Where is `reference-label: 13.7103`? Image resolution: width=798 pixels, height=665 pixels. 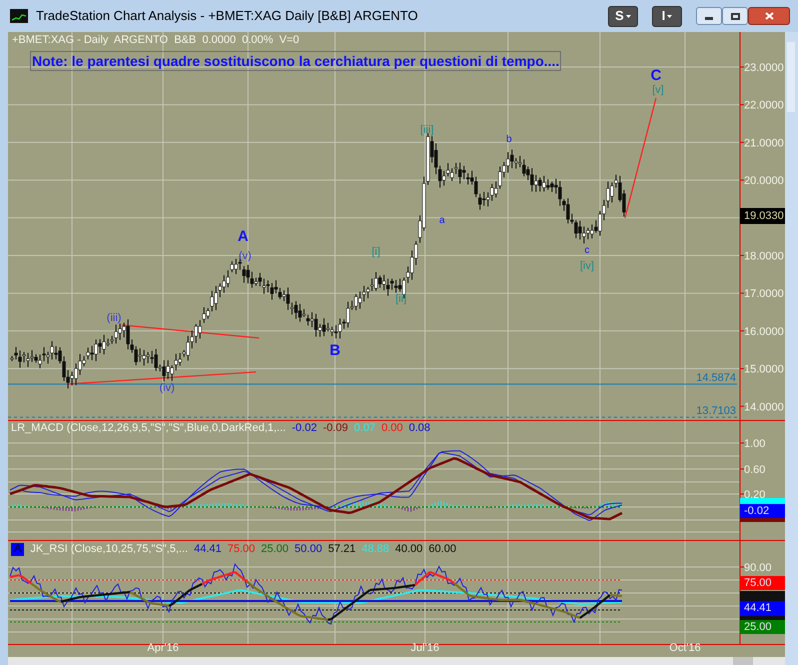 reference-label: 13.7103 is located at coordinates (716, 411).